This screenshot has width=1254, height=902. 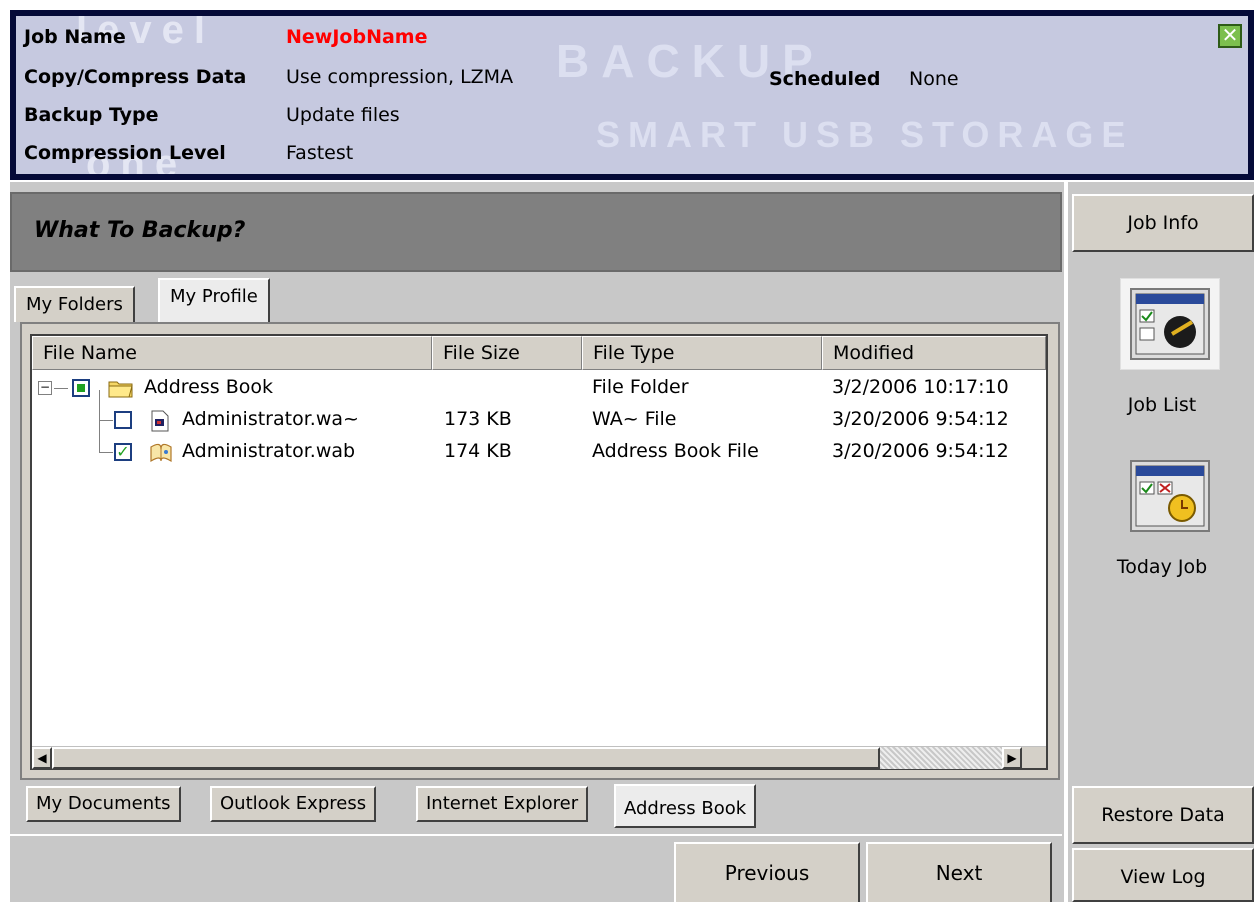 I want to click on column-header-file-size: File Size, so click(x=507, y=353).